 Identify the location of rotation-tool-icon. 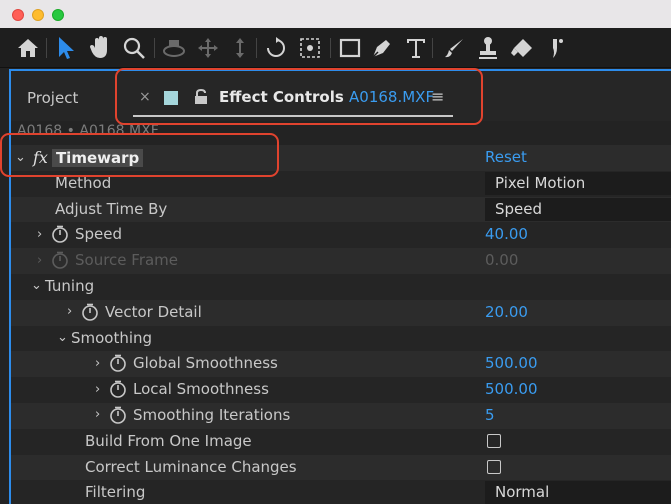
(276, 48).